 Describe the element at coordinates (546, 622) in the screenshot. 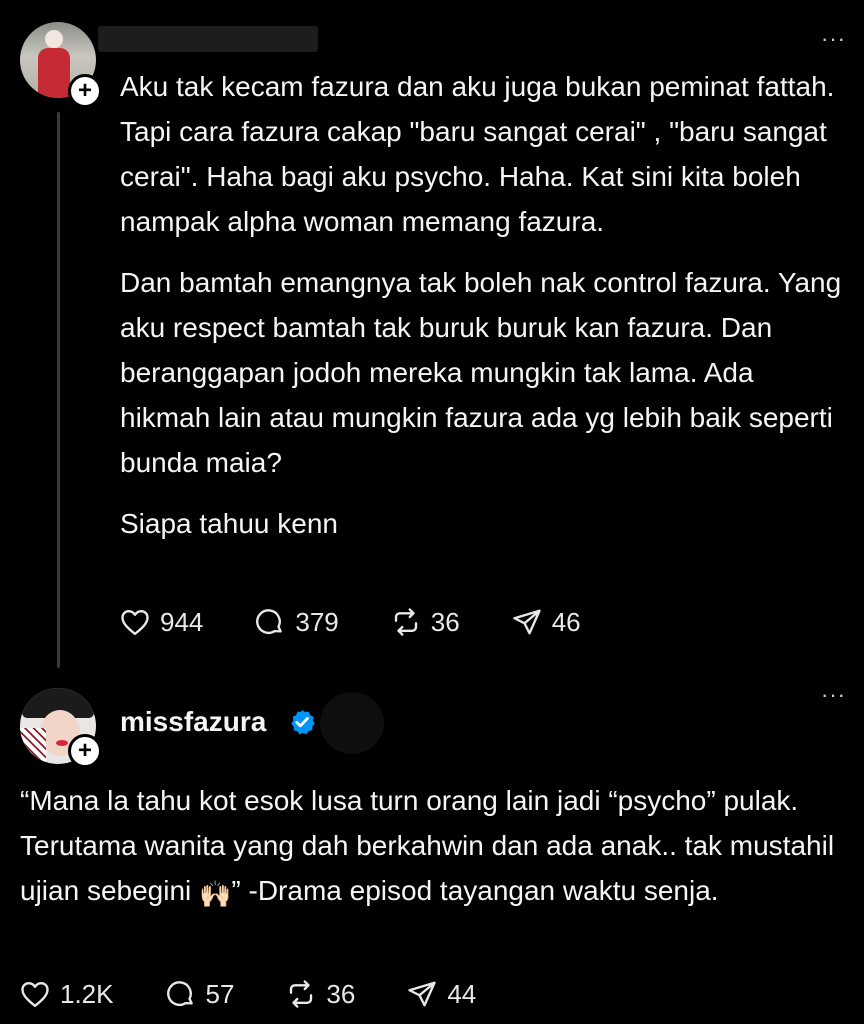

I see `share-button: 46` at that location.